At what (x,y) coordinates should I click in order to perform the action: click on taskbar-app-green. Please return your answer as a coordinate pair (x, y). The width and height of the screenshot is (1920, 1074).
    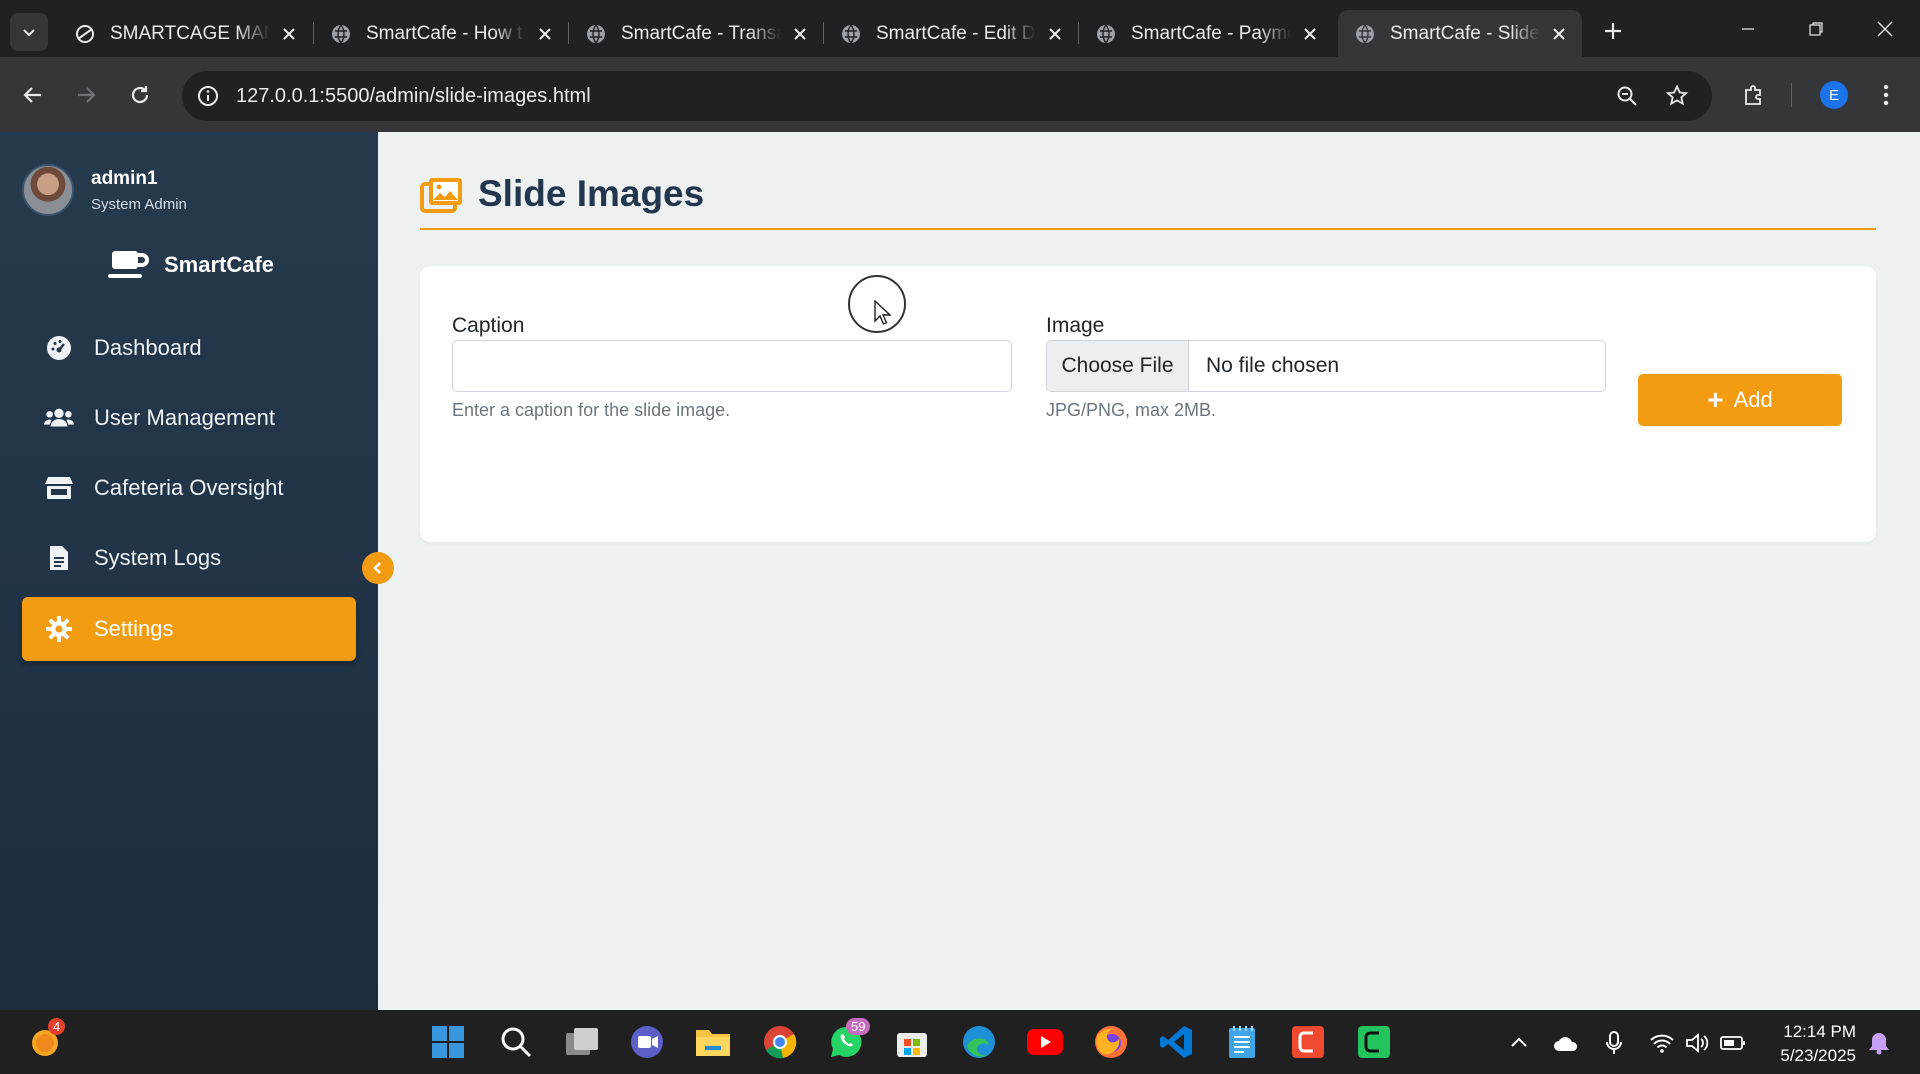
    Looking at the image, I should click on (1374, 1042).